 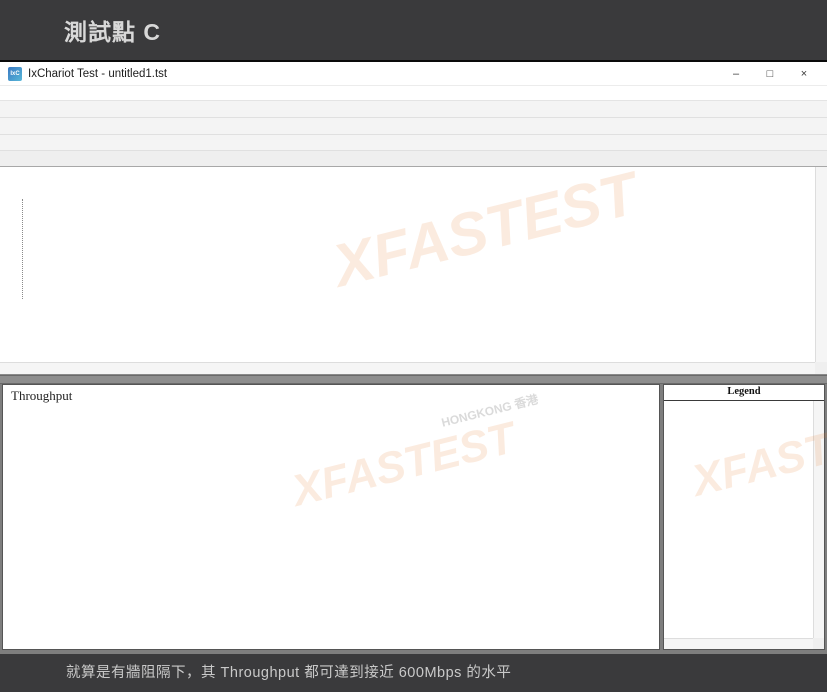 What do you see at coordinates (738, 519) in the screenshot?
I see `legend-body` at bounding box center [738, 519].